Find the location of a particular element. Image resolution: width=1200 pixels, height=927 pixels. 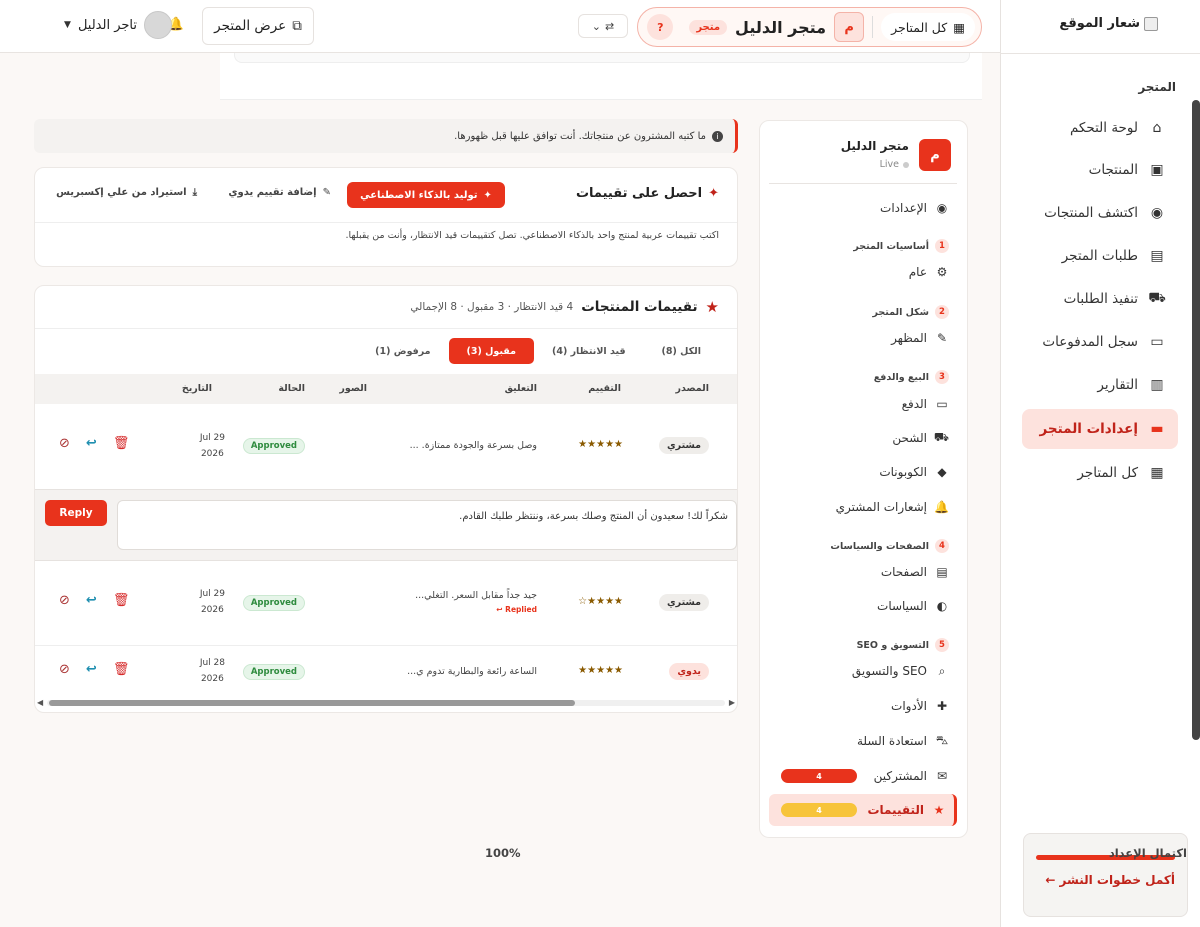

user-menu: تاجر الدليل ▼ is located at coordinates (118, 25).